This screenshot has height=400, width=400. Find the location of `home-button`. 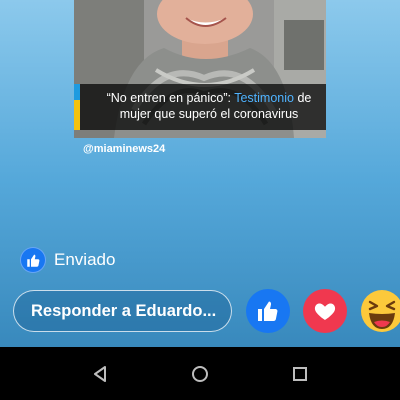

home-button is located at coordinates (200, 374).